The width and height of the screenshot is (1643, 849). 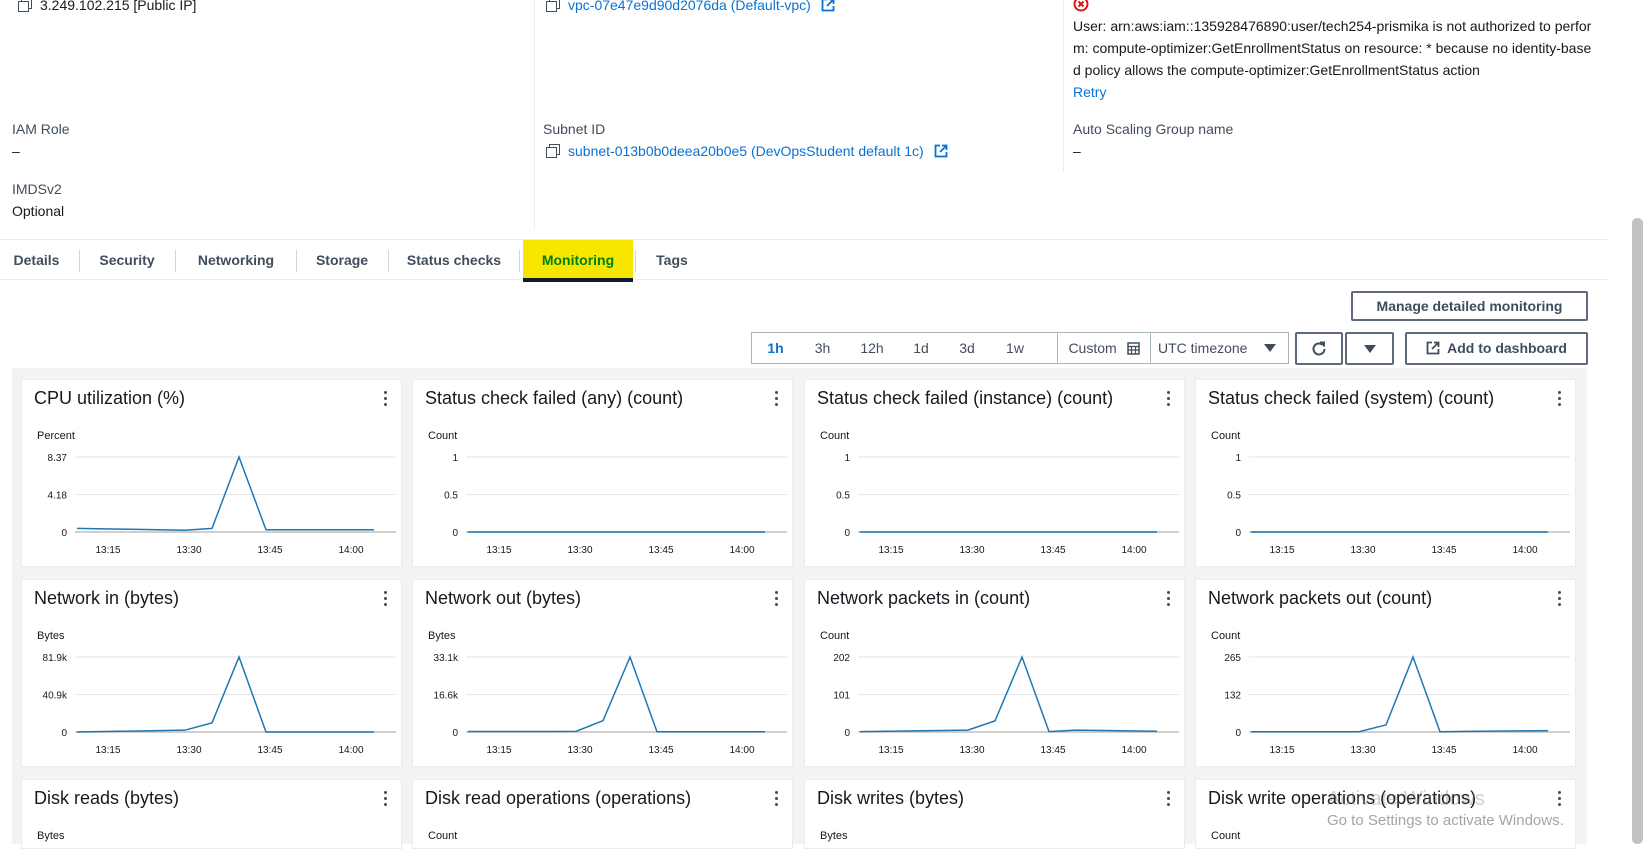 What do you see at coordinates (574, 129) in the screenshot?
I see `subnet-id-label: Subnet ID` at bounding box center [574, 129].